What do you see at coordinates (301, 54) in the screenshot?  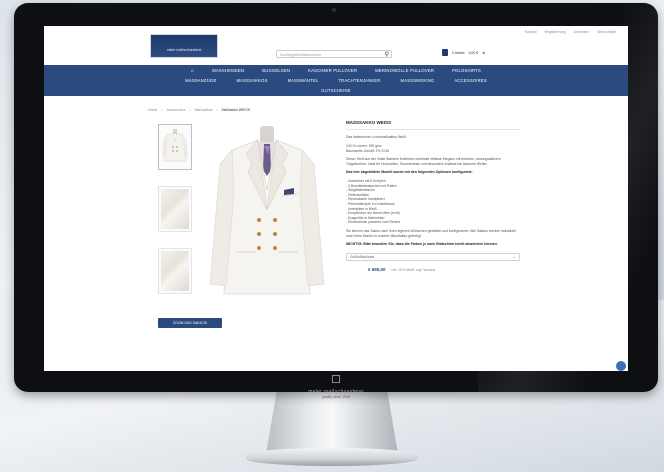 I see `search-placeholder: Suchbegriff/Artikelnummer` at bounding box center [301, 54].